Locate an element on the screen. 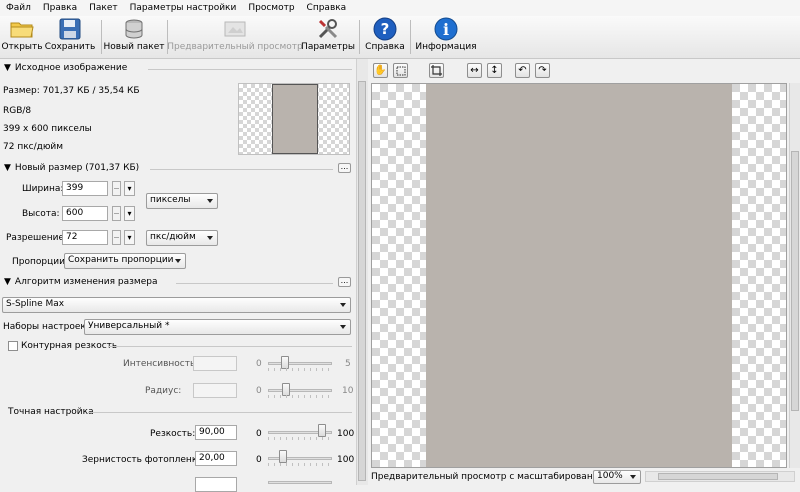  help-button: ? Справка is located at coordinates (385, 37).